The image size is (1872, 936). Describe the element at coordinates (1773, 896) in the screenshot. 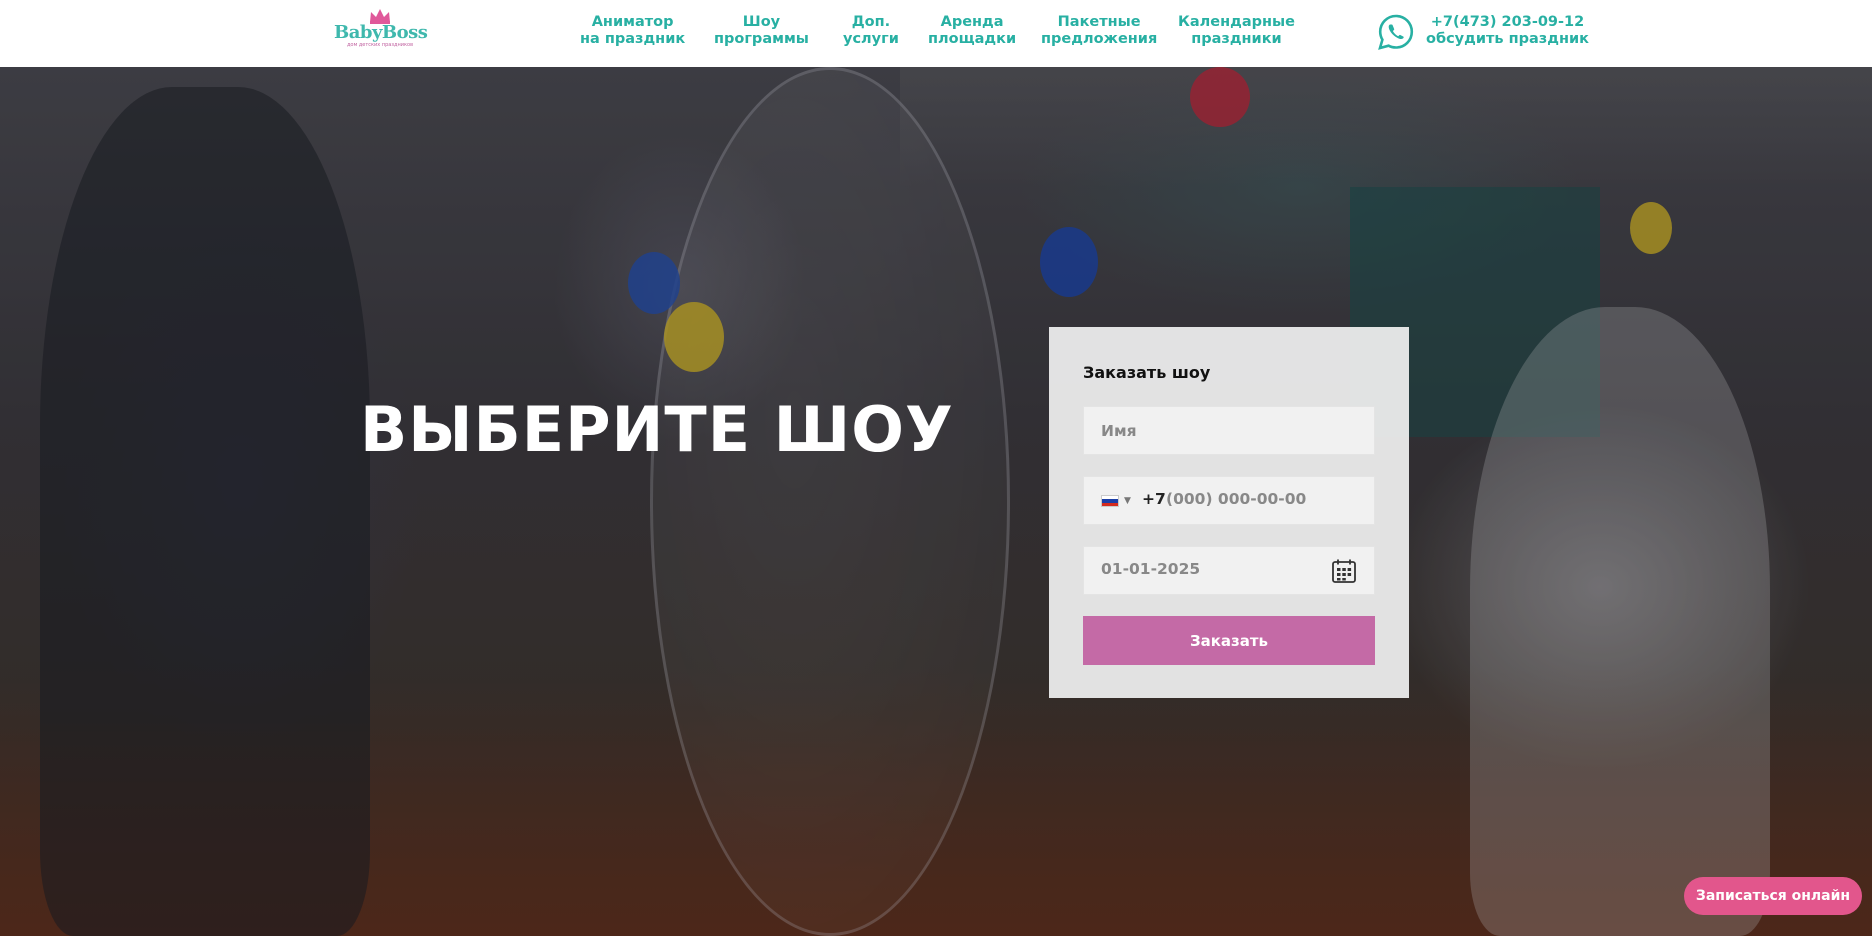

I see `book-online-button: Записаться онлайн` at that location.